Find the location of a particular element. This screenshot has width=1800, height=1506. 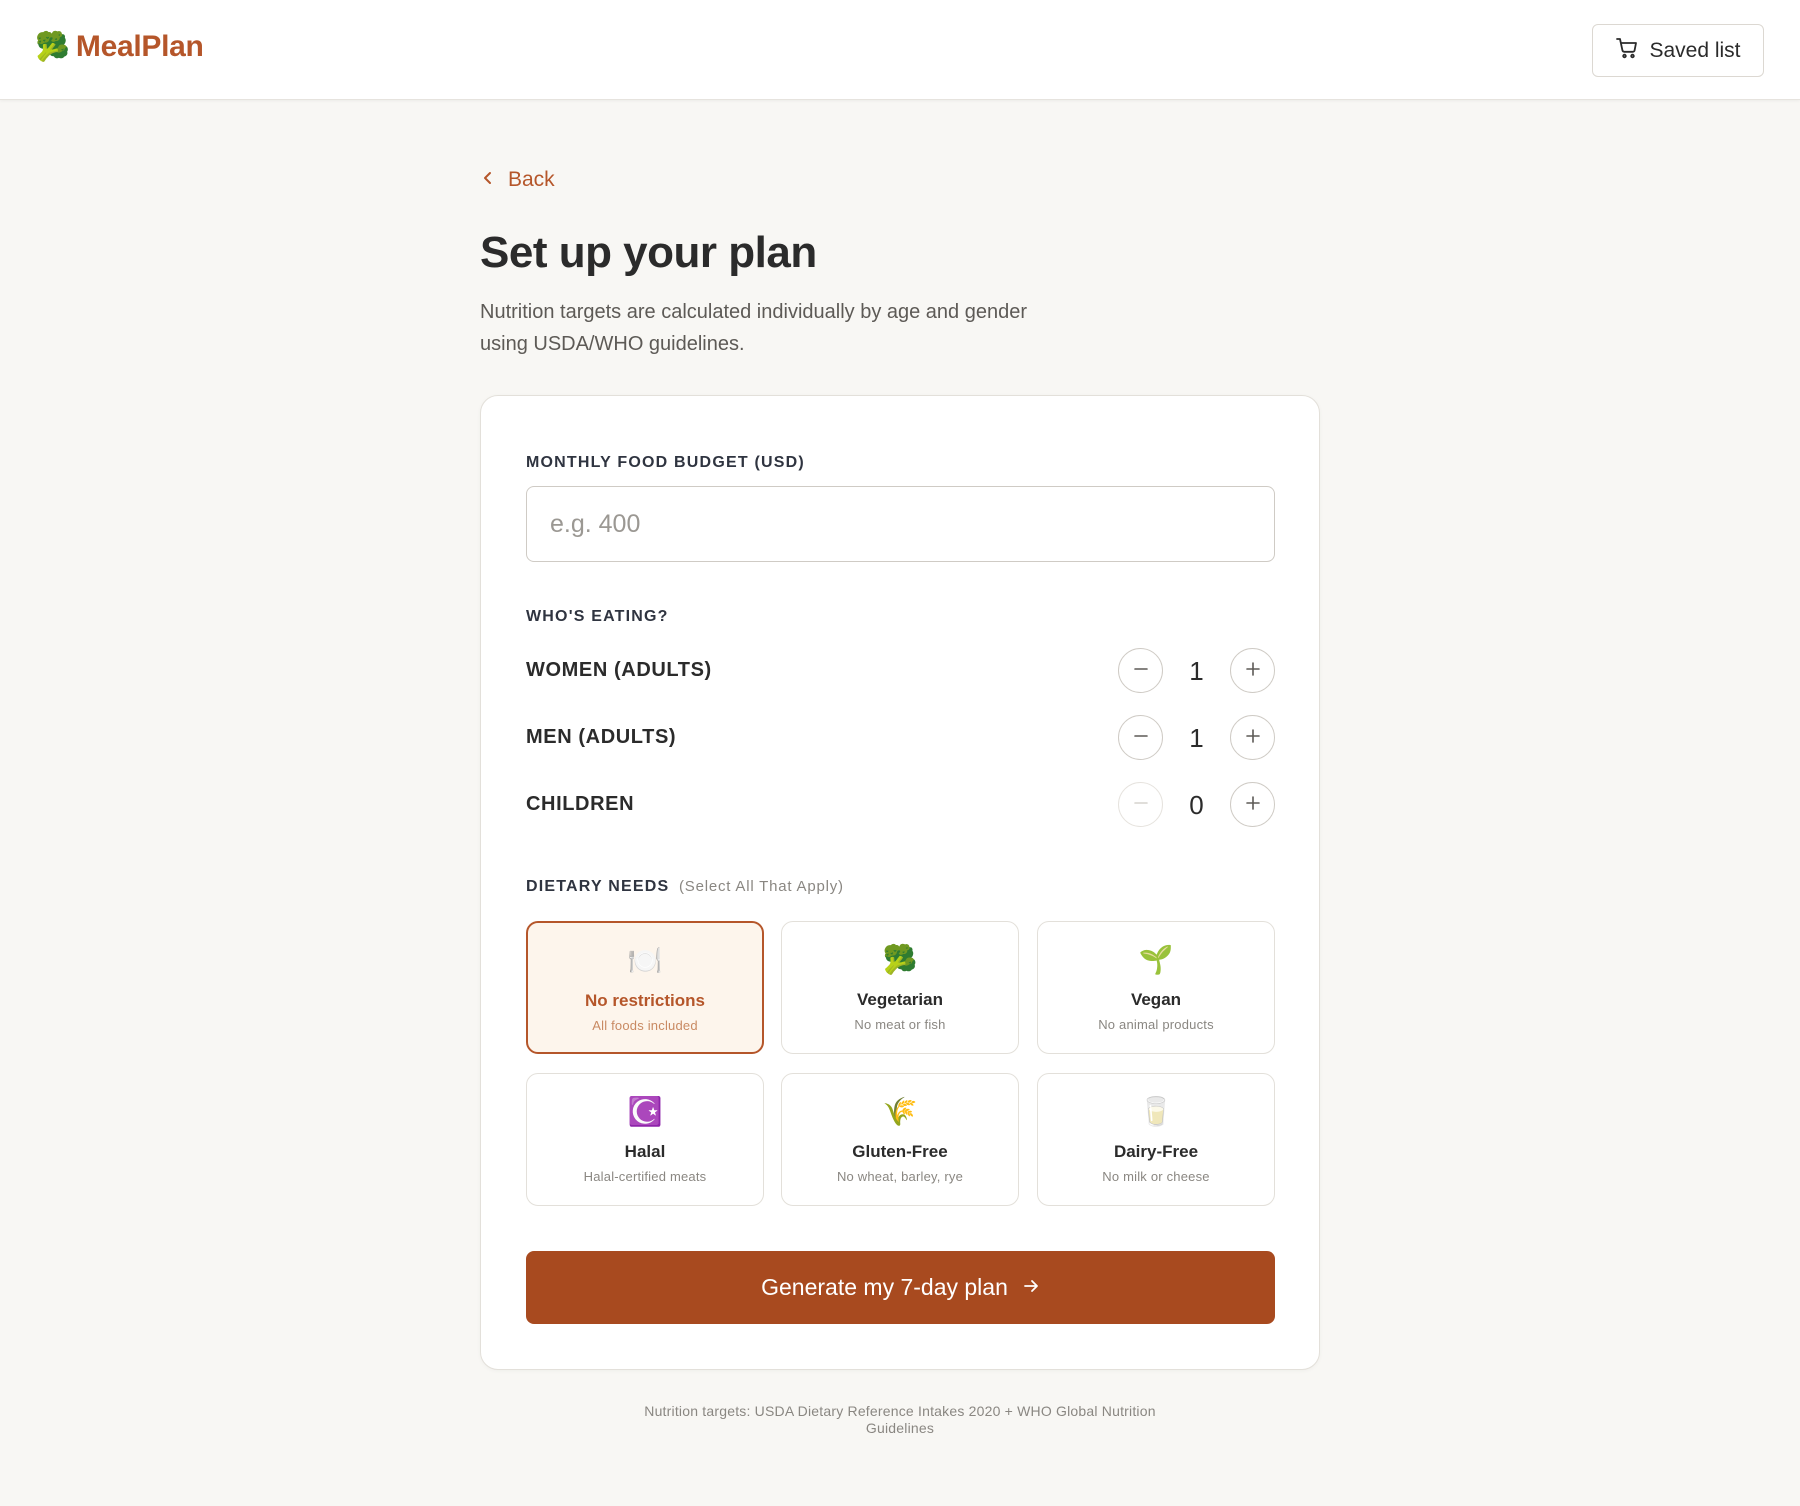

diet-option-title: Vegan is located at coordinates (1156, 999).